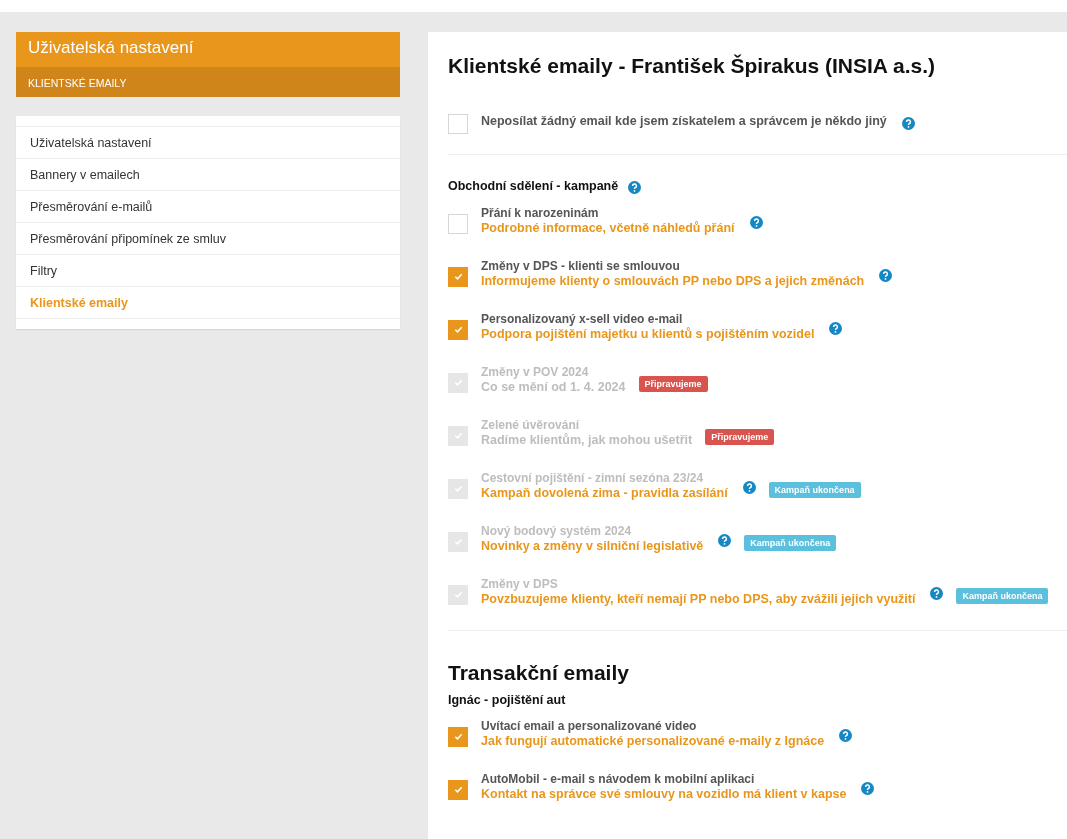 The width and height of the screenshot is (1067, 839). I want to click on option-description: Radíme klientům, jak mohou ušetřit, so click(587, 440).